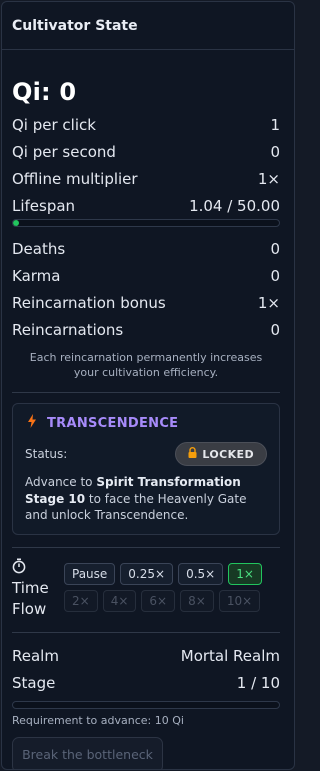  I want to click on stat-value: 1.04 / 50.00, so click(234, 205).